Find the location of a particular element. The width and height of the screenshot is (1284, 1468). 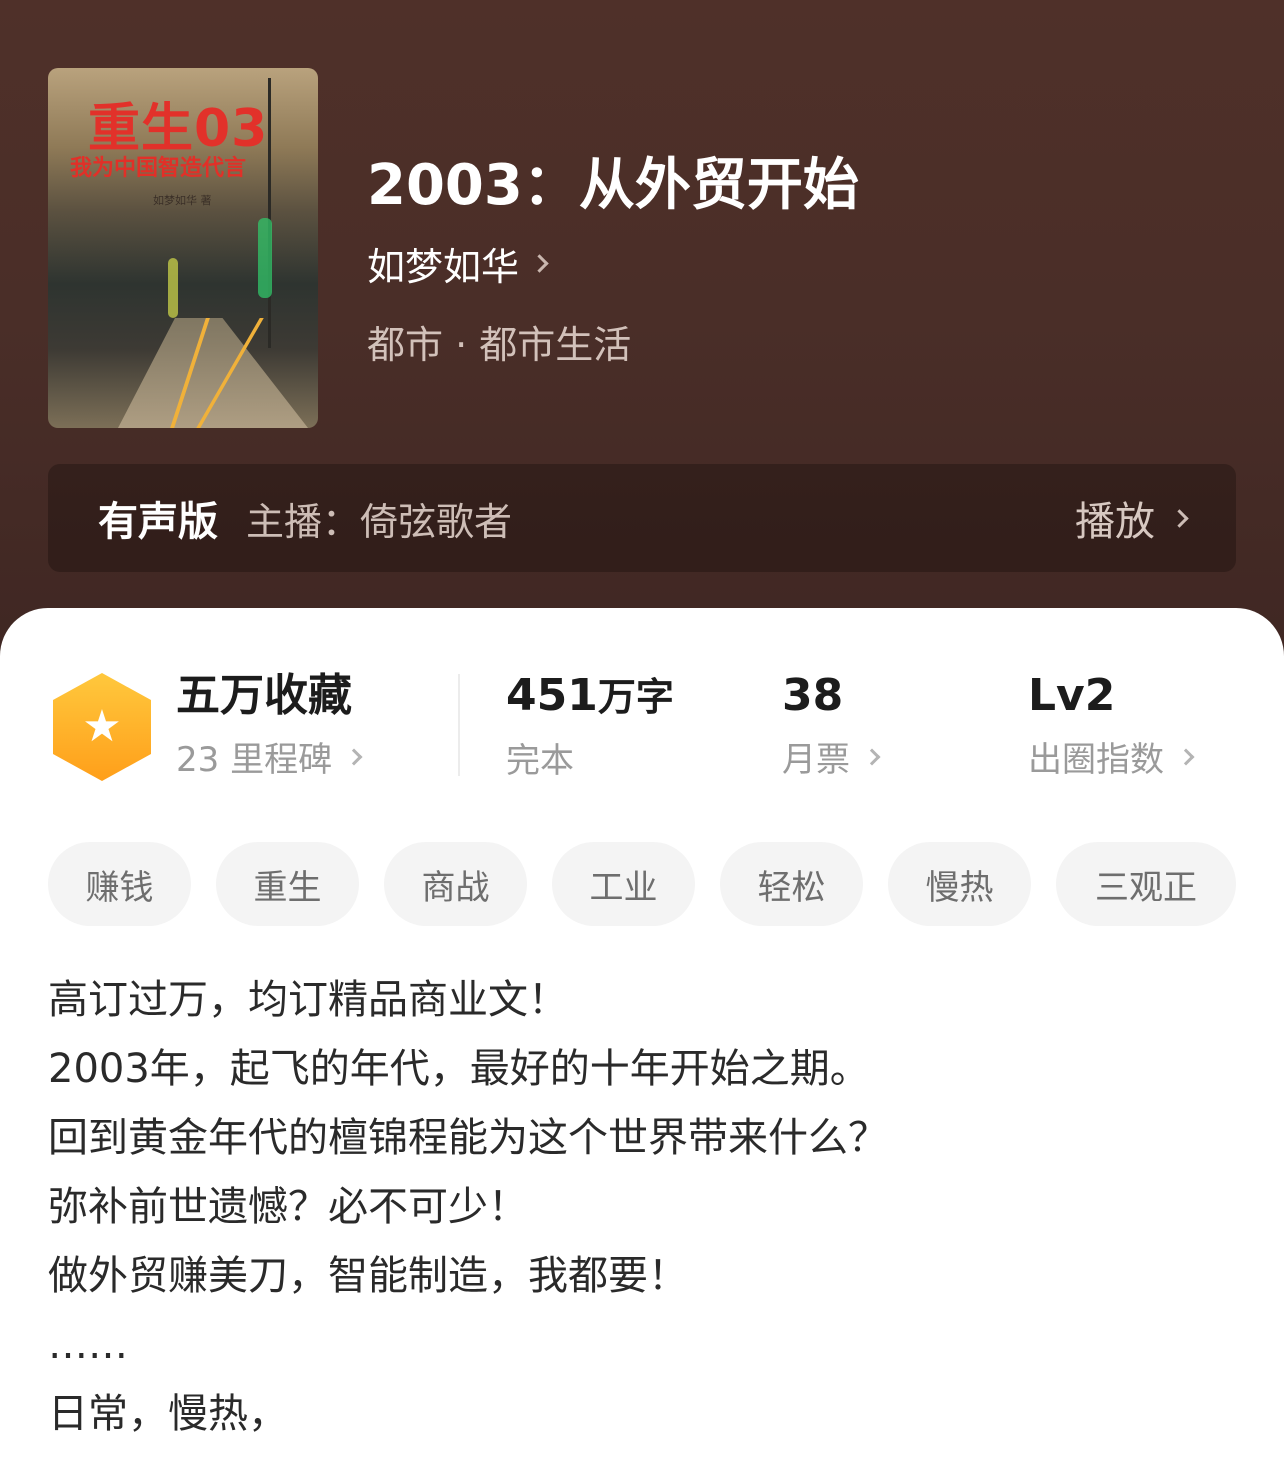

completion-status: 完本 is located at coordinates (540, 761).